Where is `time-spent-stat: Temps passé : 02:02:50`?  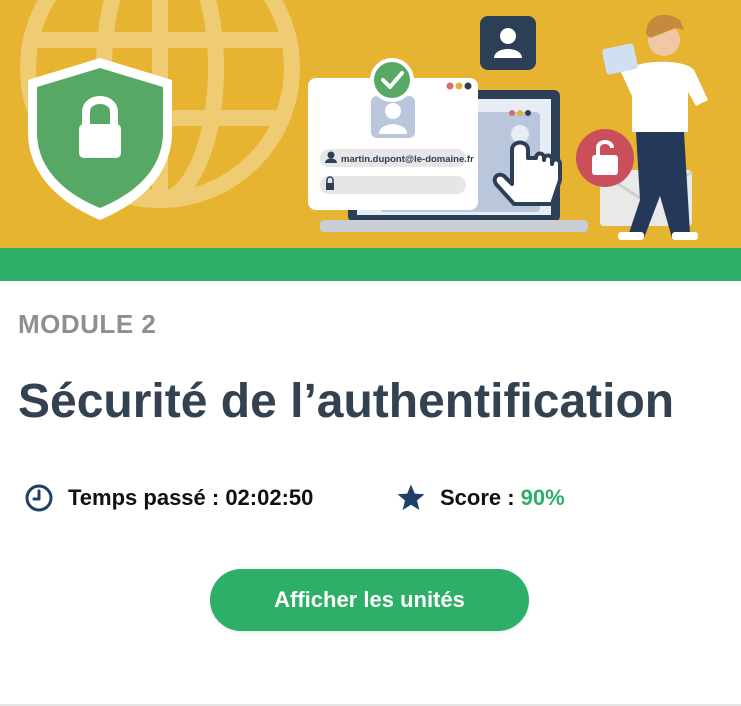 time-spent-stat: Temps passé : 02:02:50 is located at coordinates (168, 498).